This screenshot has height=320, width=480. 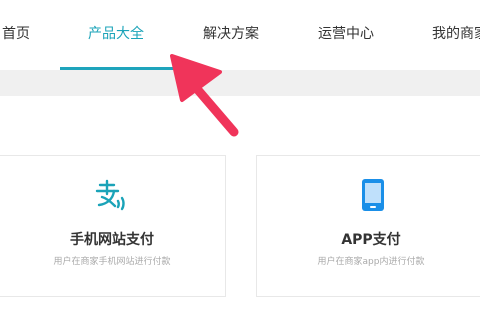 I want to click on nav-item-my-merchant: 我的商家, so click(x=456, y=34).